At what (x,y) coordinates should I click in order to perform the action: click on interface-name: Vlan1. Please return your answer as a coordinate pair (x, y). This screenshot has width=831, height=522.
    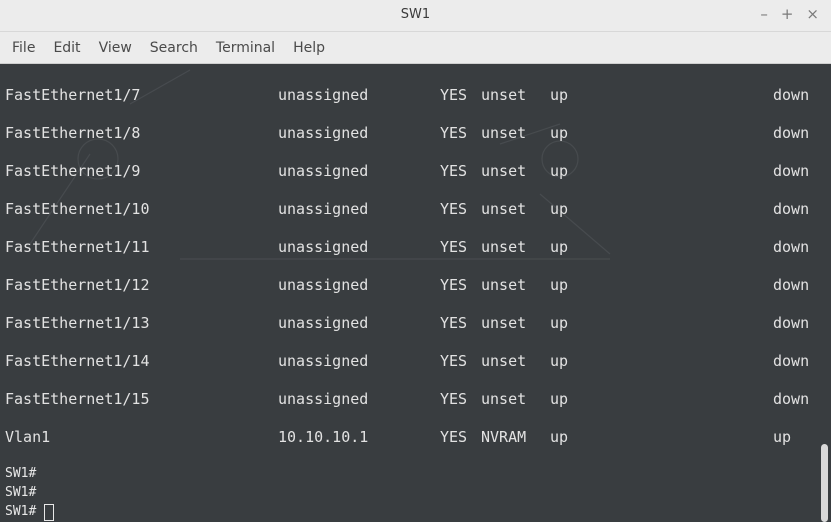
    Looking at the image, I should click on (28, 437).